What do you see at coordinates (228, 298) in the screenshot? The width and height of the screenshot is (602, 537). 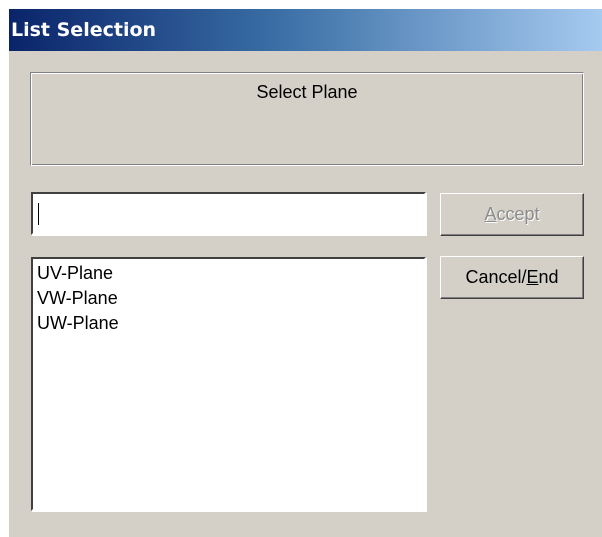 I see `list-item-vw-plane: VW-Plane` at bounding box center [228, 298].